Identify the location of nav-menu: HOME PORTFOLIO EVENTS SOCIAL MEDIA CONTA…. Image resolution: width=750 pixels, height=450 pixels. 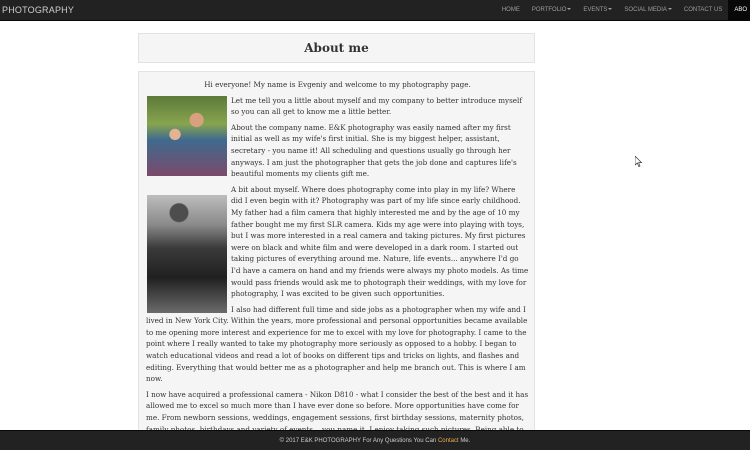
(623, 10).